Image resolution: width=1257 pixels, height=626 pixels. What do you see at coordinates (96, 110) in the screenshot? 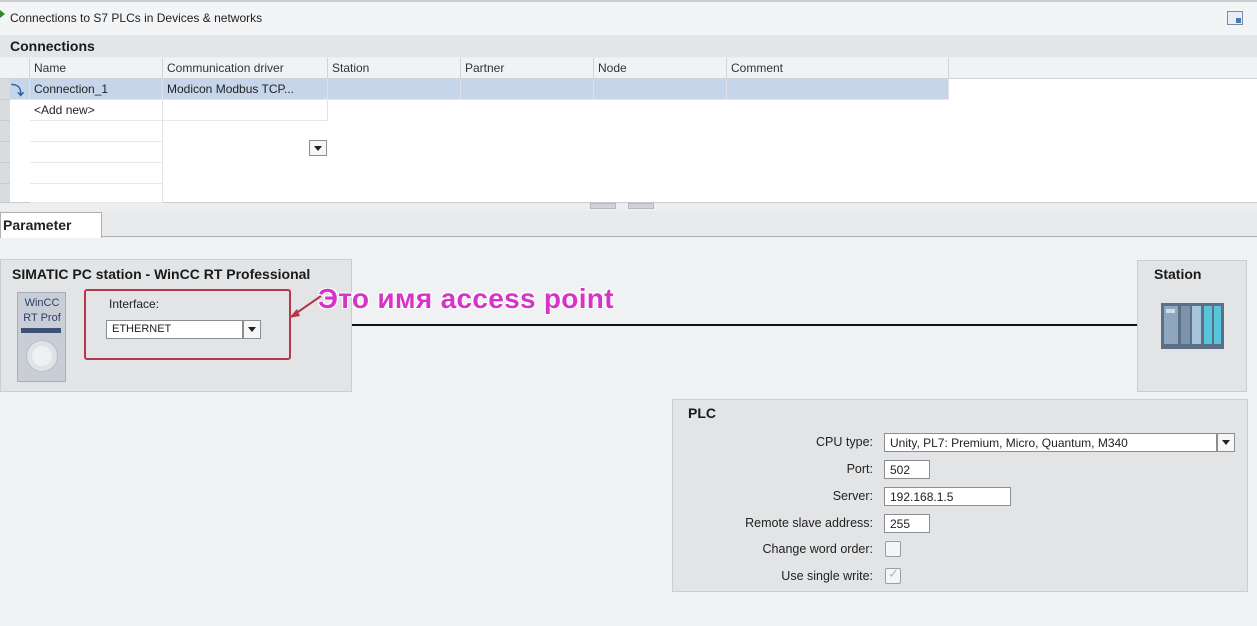
I see `add-new-row: <Add new>` at bounding box center [96, 110].